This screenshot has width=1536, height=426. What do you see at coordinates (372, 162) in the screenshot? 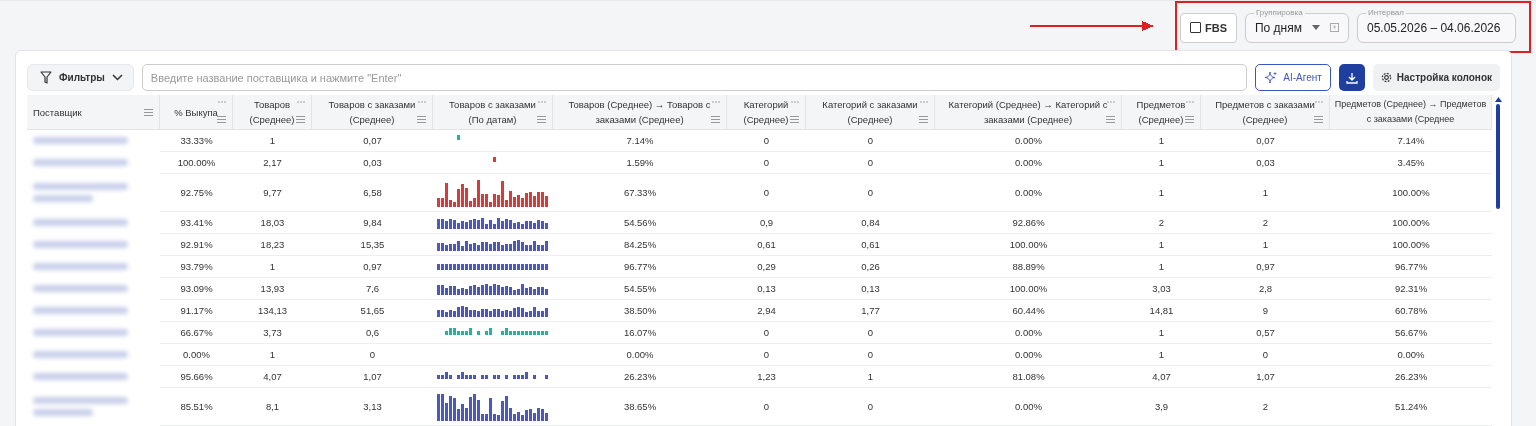
I see `table-cell: 0,03` at bounding box center [372, 162].